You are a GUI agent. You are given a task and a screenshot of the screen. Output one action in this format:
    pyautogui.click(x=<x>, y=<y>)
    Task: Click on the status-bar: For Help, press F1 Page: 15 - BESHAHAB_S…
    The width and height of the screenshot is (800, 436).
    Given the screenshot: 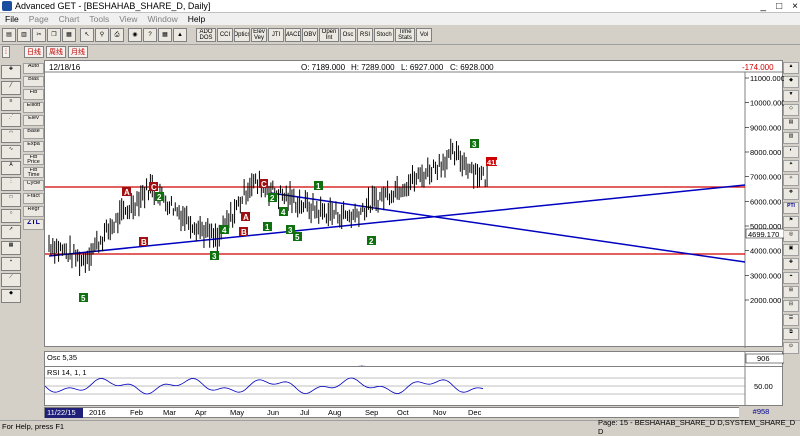 What is the action you would take?
    pyautogui.click(x=400, y=427)
    